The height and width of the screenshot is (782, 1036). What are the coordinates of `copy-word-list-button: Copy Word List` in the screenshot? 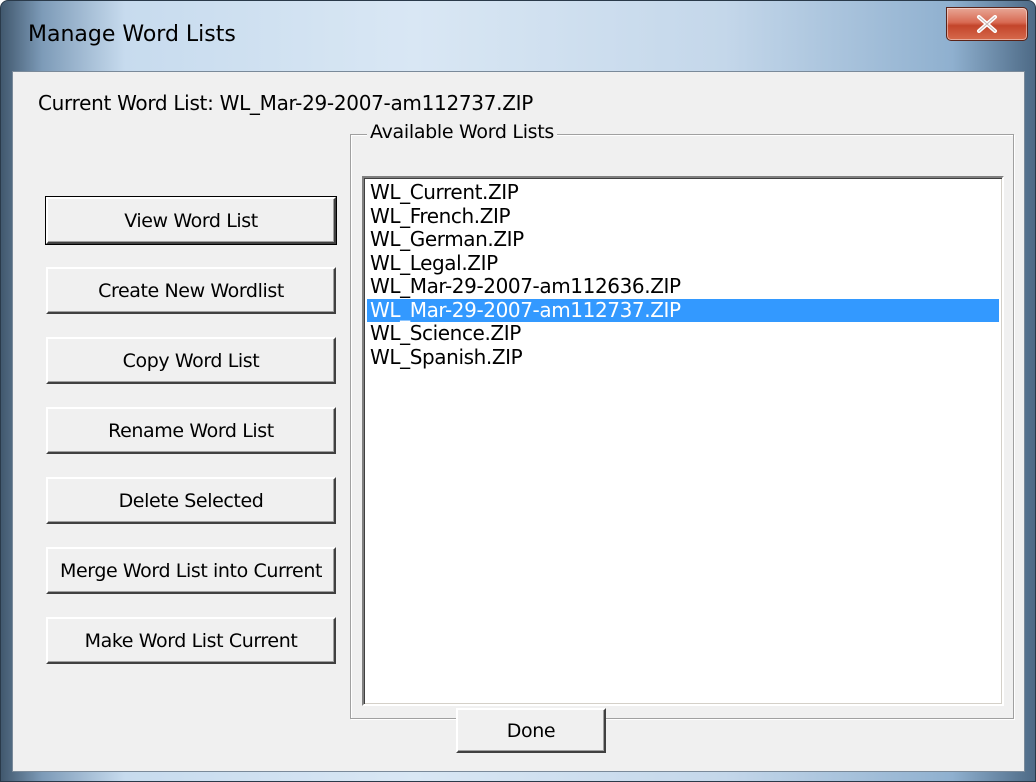 It's located at (191, 360).